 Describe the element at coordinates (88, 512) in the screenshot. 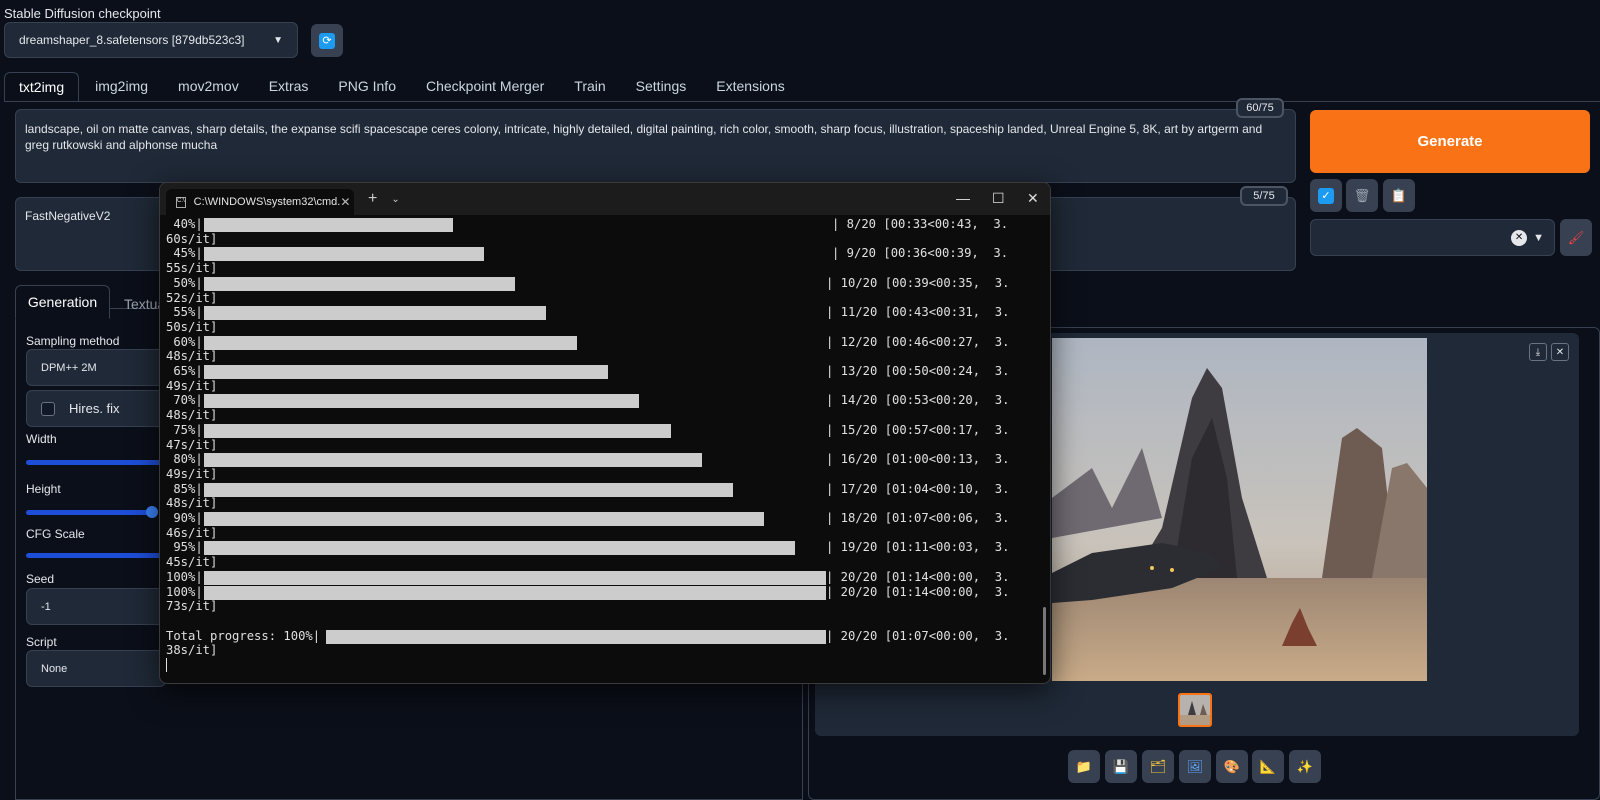

I see `height-slider` at that location.